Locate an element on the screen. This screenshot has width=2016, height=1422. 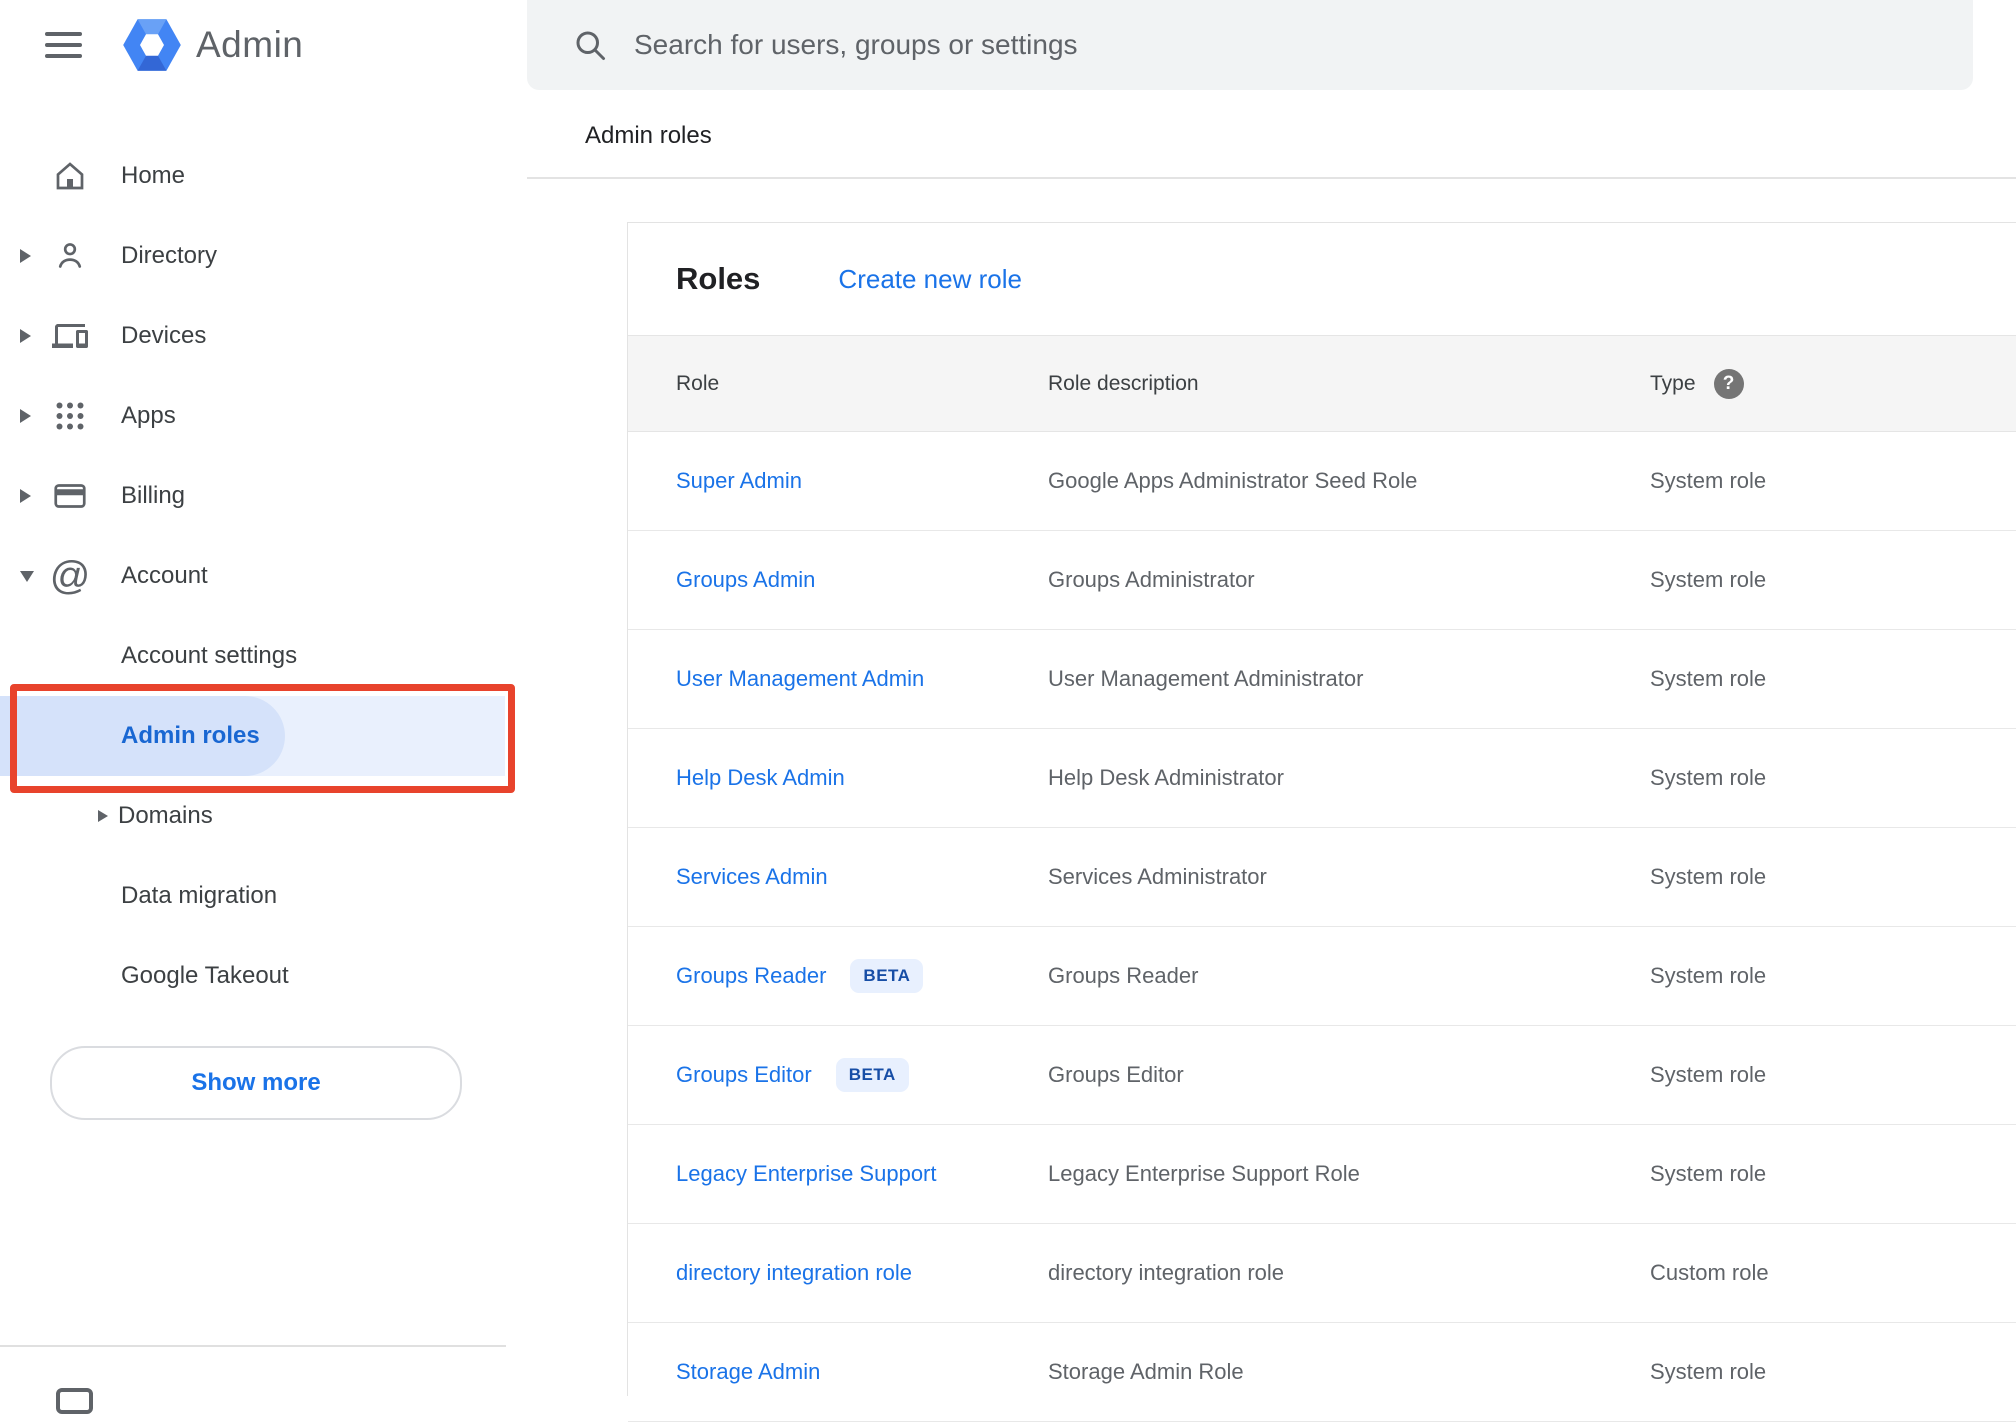
sidebar-item-google-takeout: Google Takeout is located at coordinates (263, 976).